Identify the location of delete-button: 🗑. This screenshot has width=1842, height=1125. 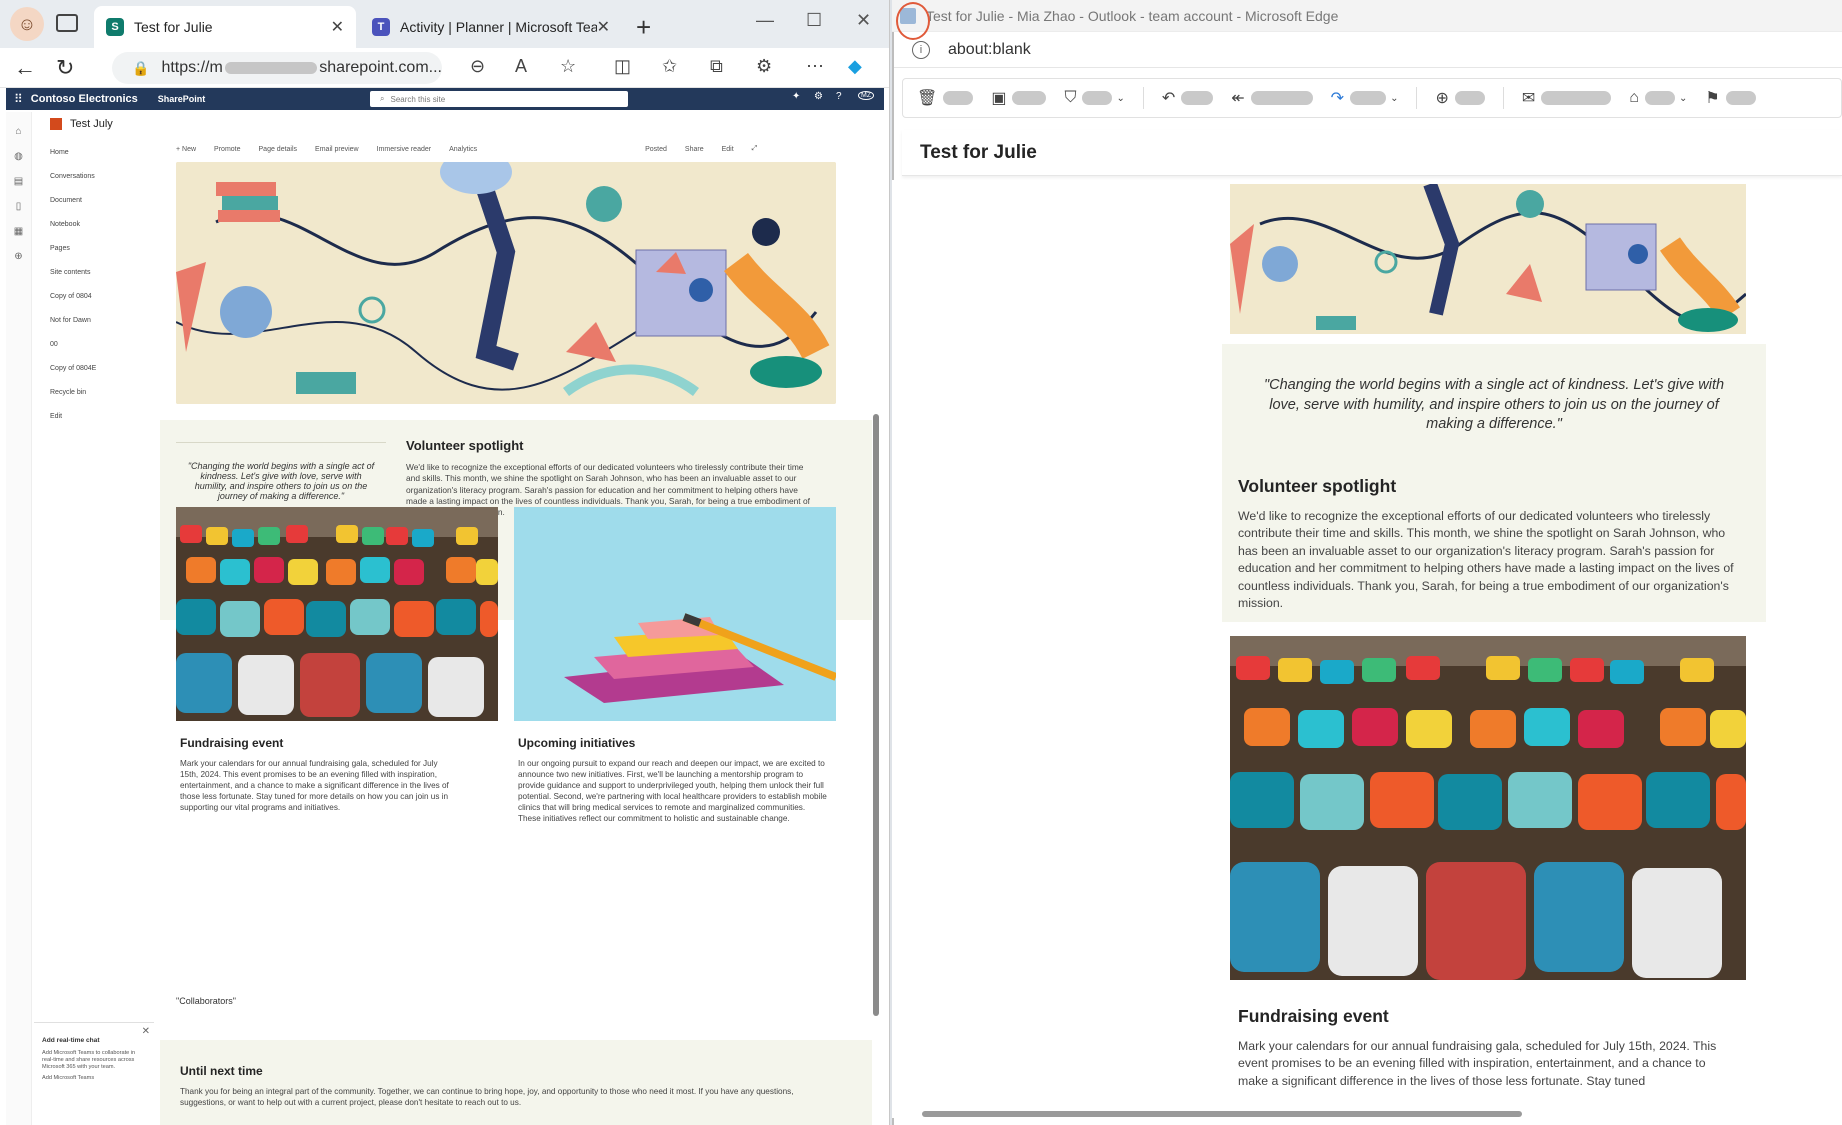
(945, 98).